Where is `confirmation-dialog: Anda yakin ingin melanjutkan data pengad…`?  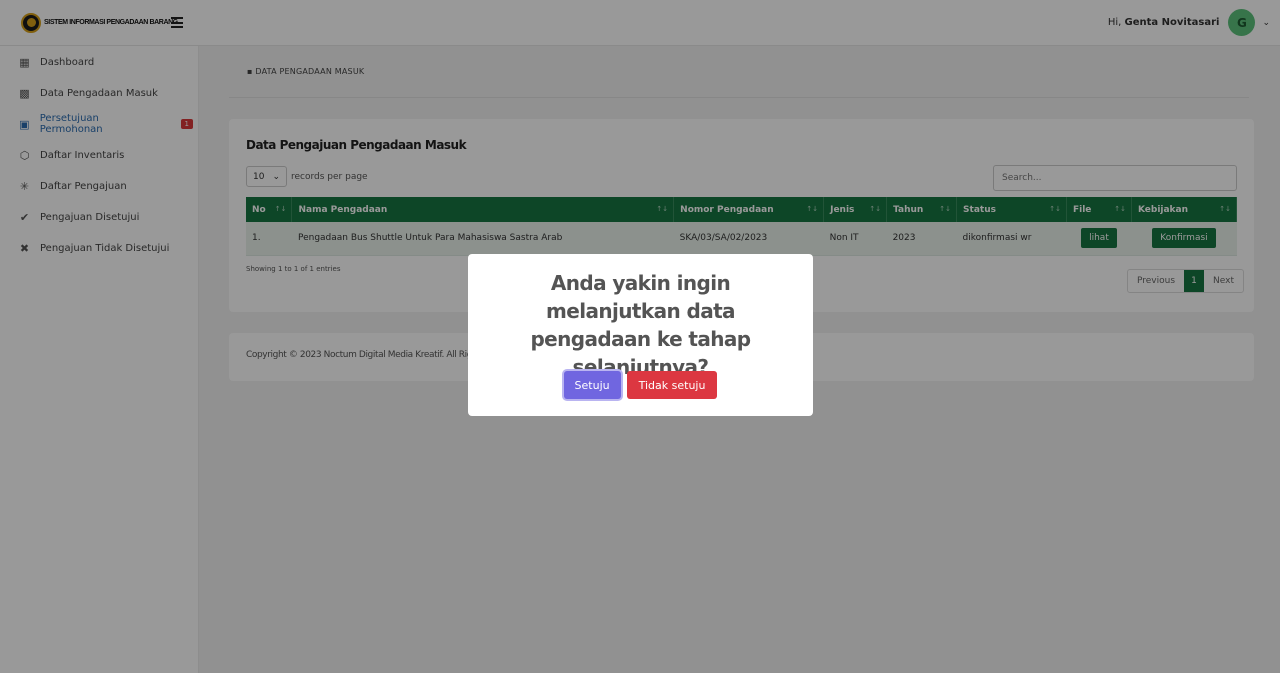
confirmation-dialog: Anda yakin ingin melanjutkan data pengad… is located at coordinates (640, 335).